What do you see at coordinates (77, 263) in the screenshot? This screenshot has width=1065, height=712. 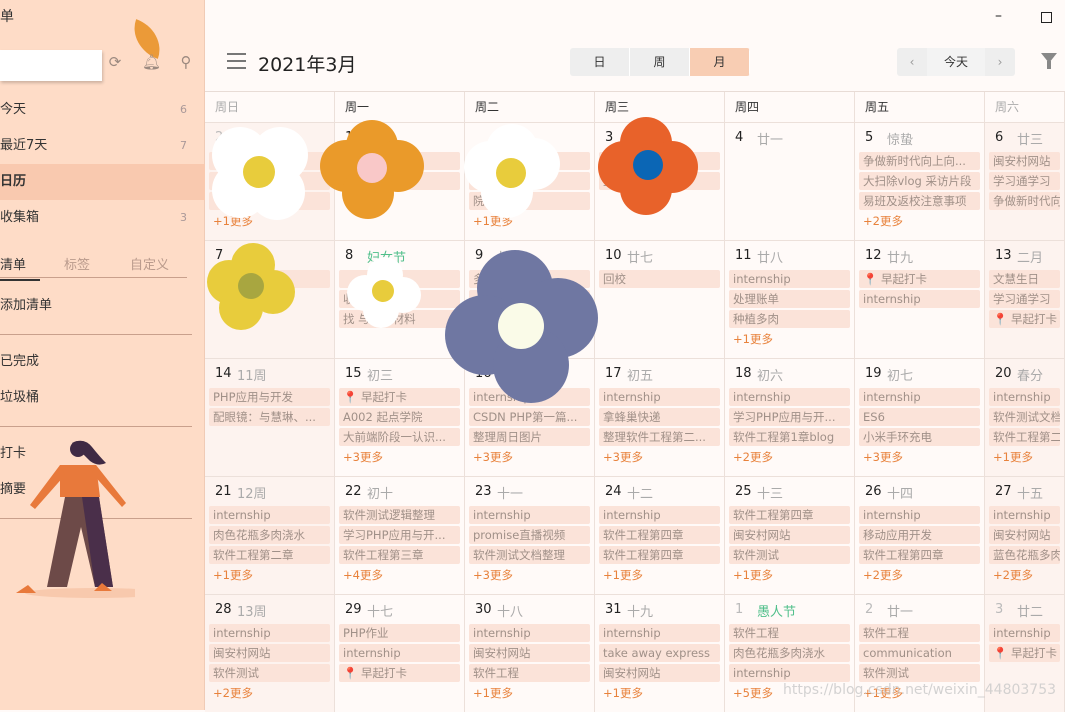 I see `tab-tags: 标签` at bounding box center [77, 263].